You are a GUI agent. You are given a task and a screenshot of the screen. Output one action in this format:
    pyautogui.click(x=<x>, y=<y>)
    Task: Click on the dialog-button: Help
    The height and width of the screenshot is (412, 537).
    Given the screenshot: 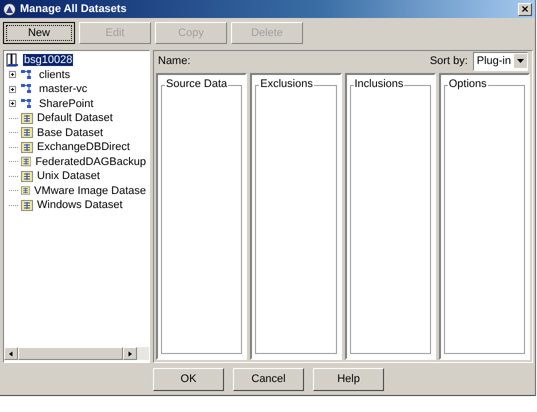 What is the action you would take?
    pyautogui.click(x=348, y=379)
    